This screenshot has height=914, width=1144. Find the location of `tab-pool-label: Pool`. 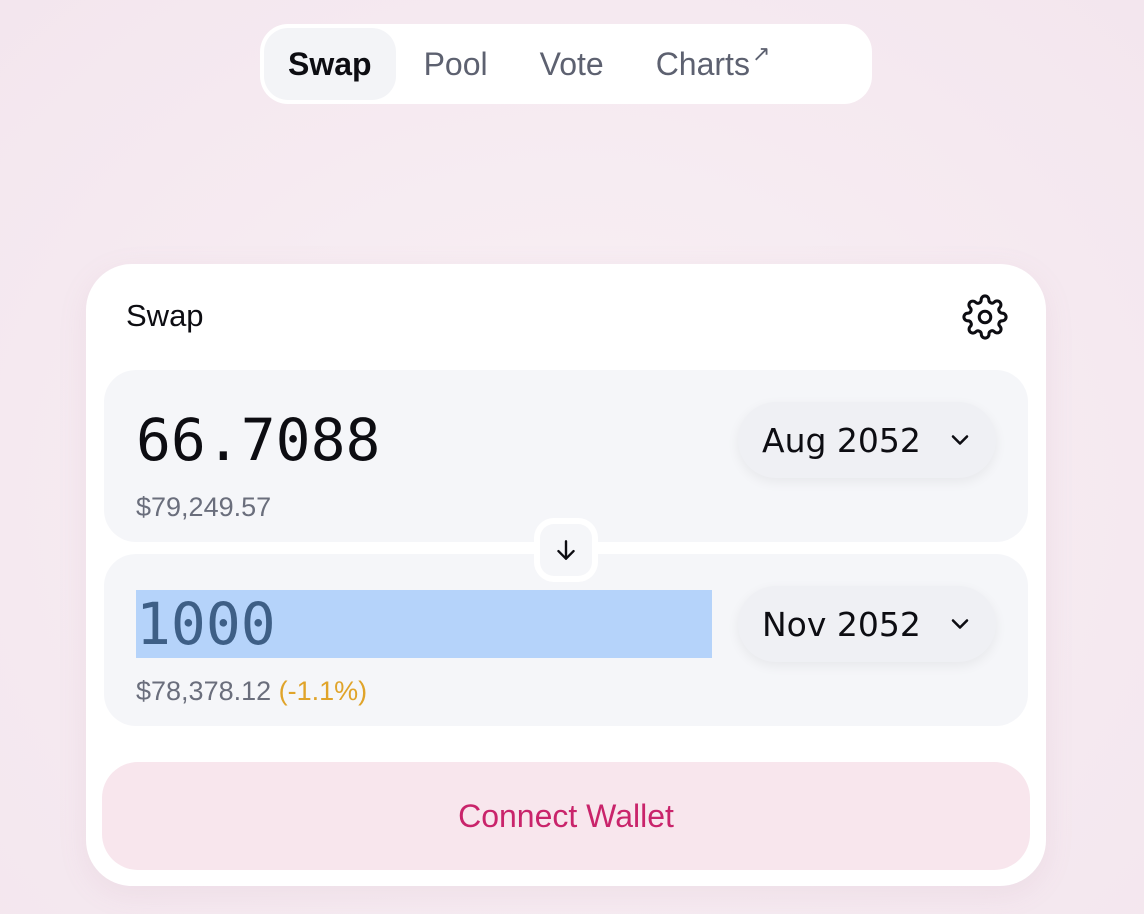

tab-pool-label: Pool is located at coordinates (455, 63).